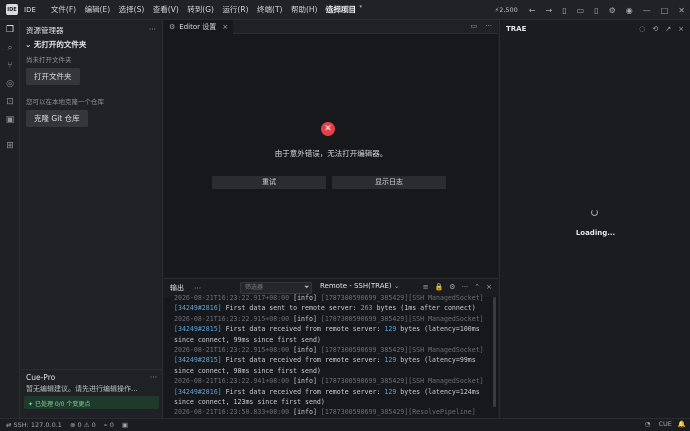  Describe the element at coordinates (10, 66) in the screenshot. I see `source-control-icon: ⑂` at that location.